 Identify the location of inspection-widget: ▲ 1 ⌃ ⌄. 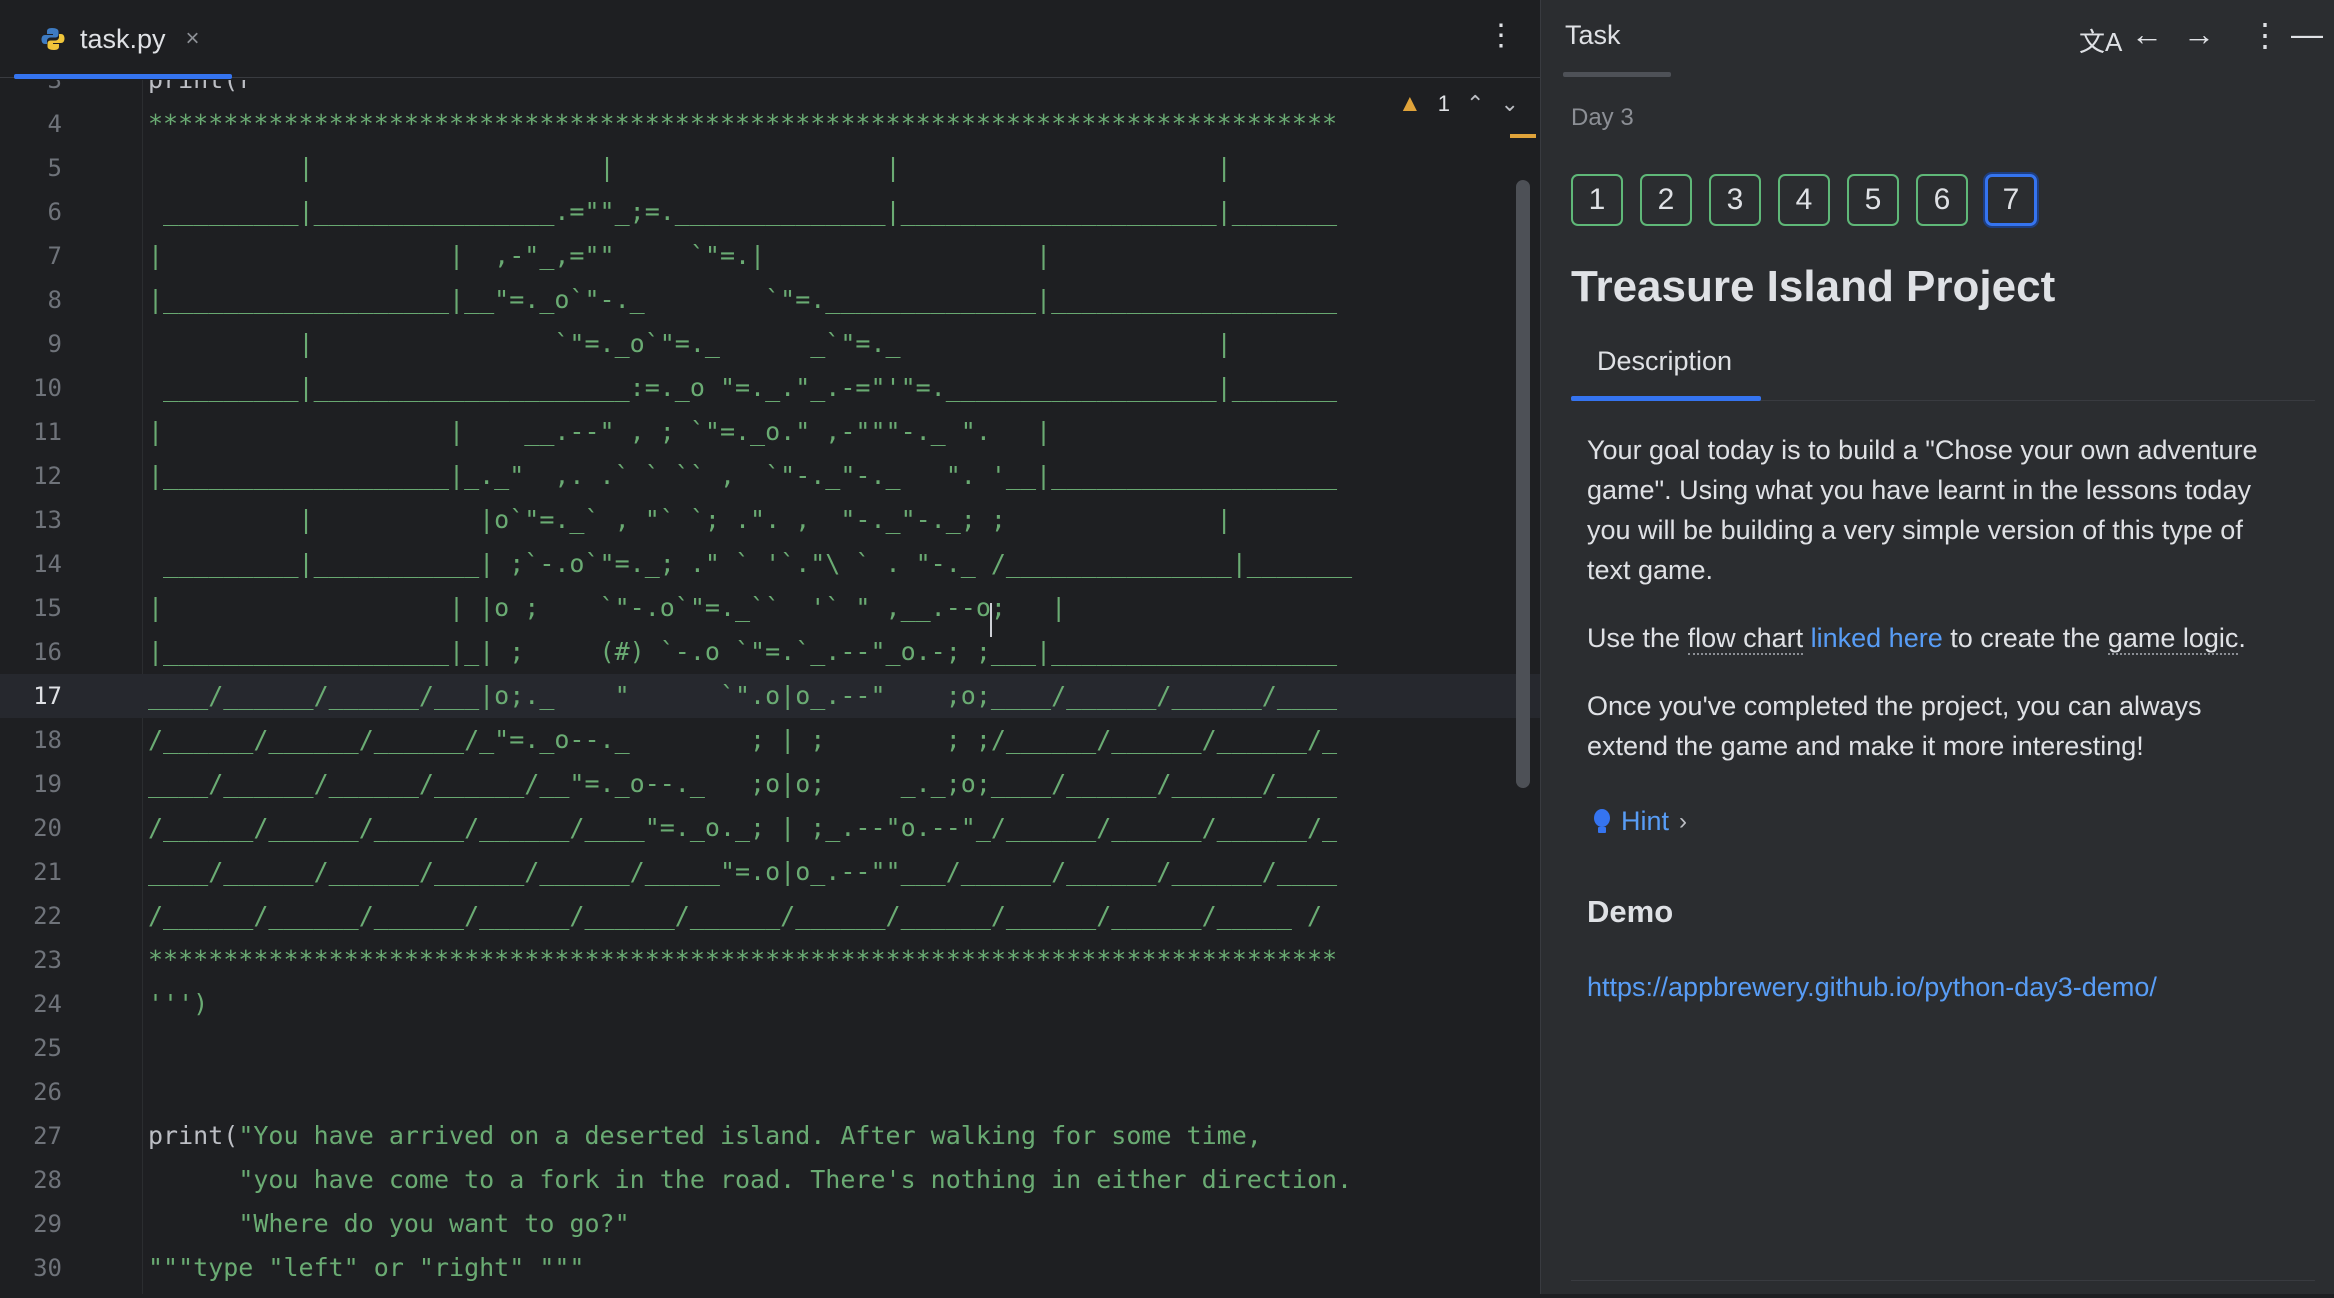
(1458, 104).